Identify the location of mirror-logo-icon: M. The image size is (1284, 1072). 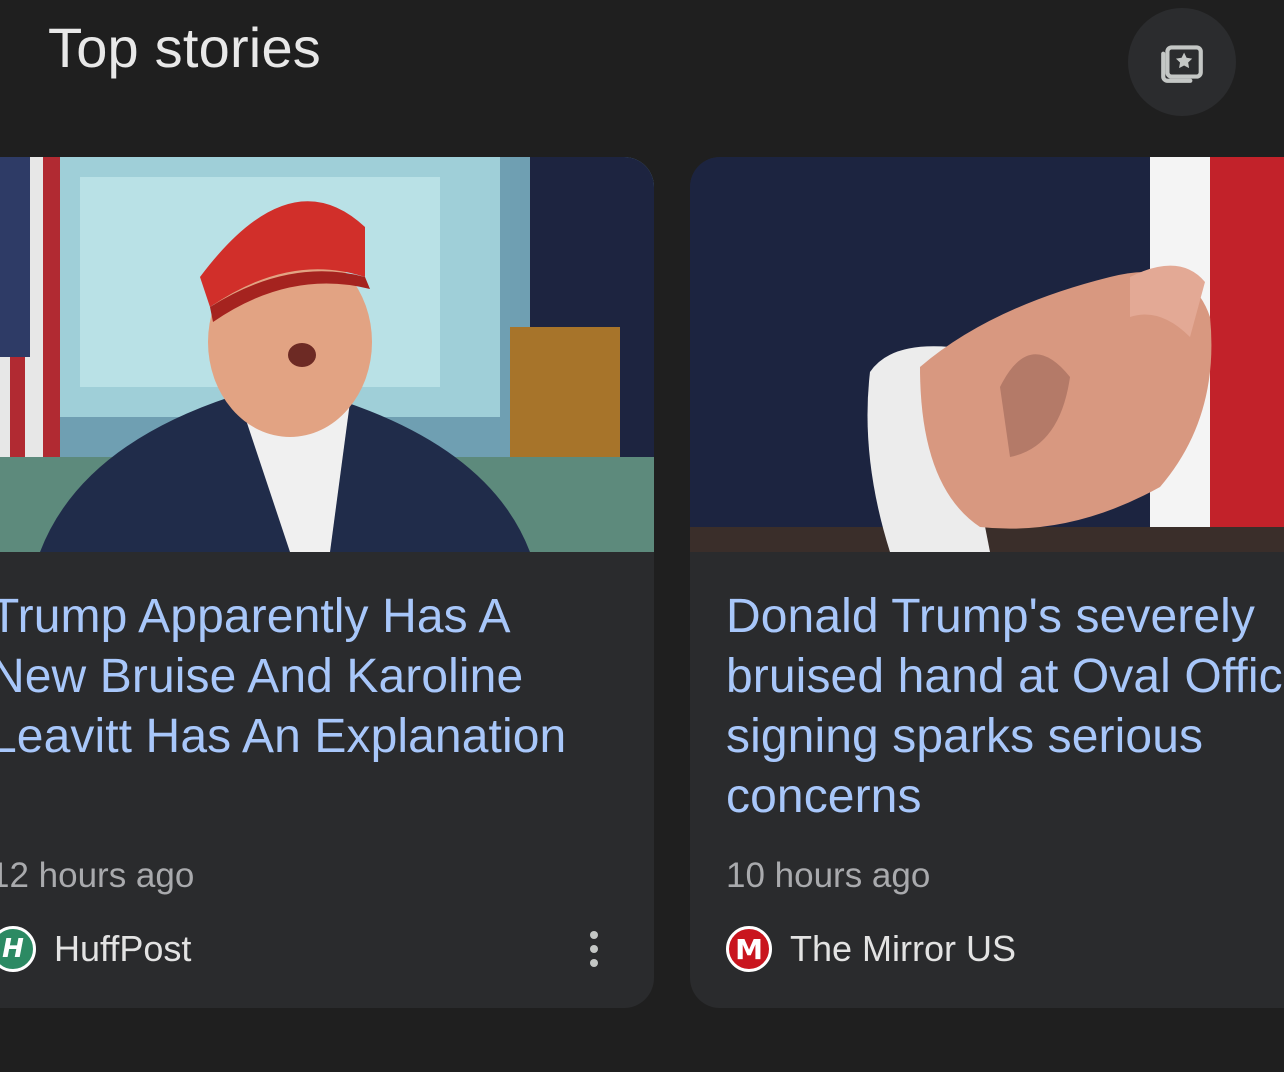
(749, 949).